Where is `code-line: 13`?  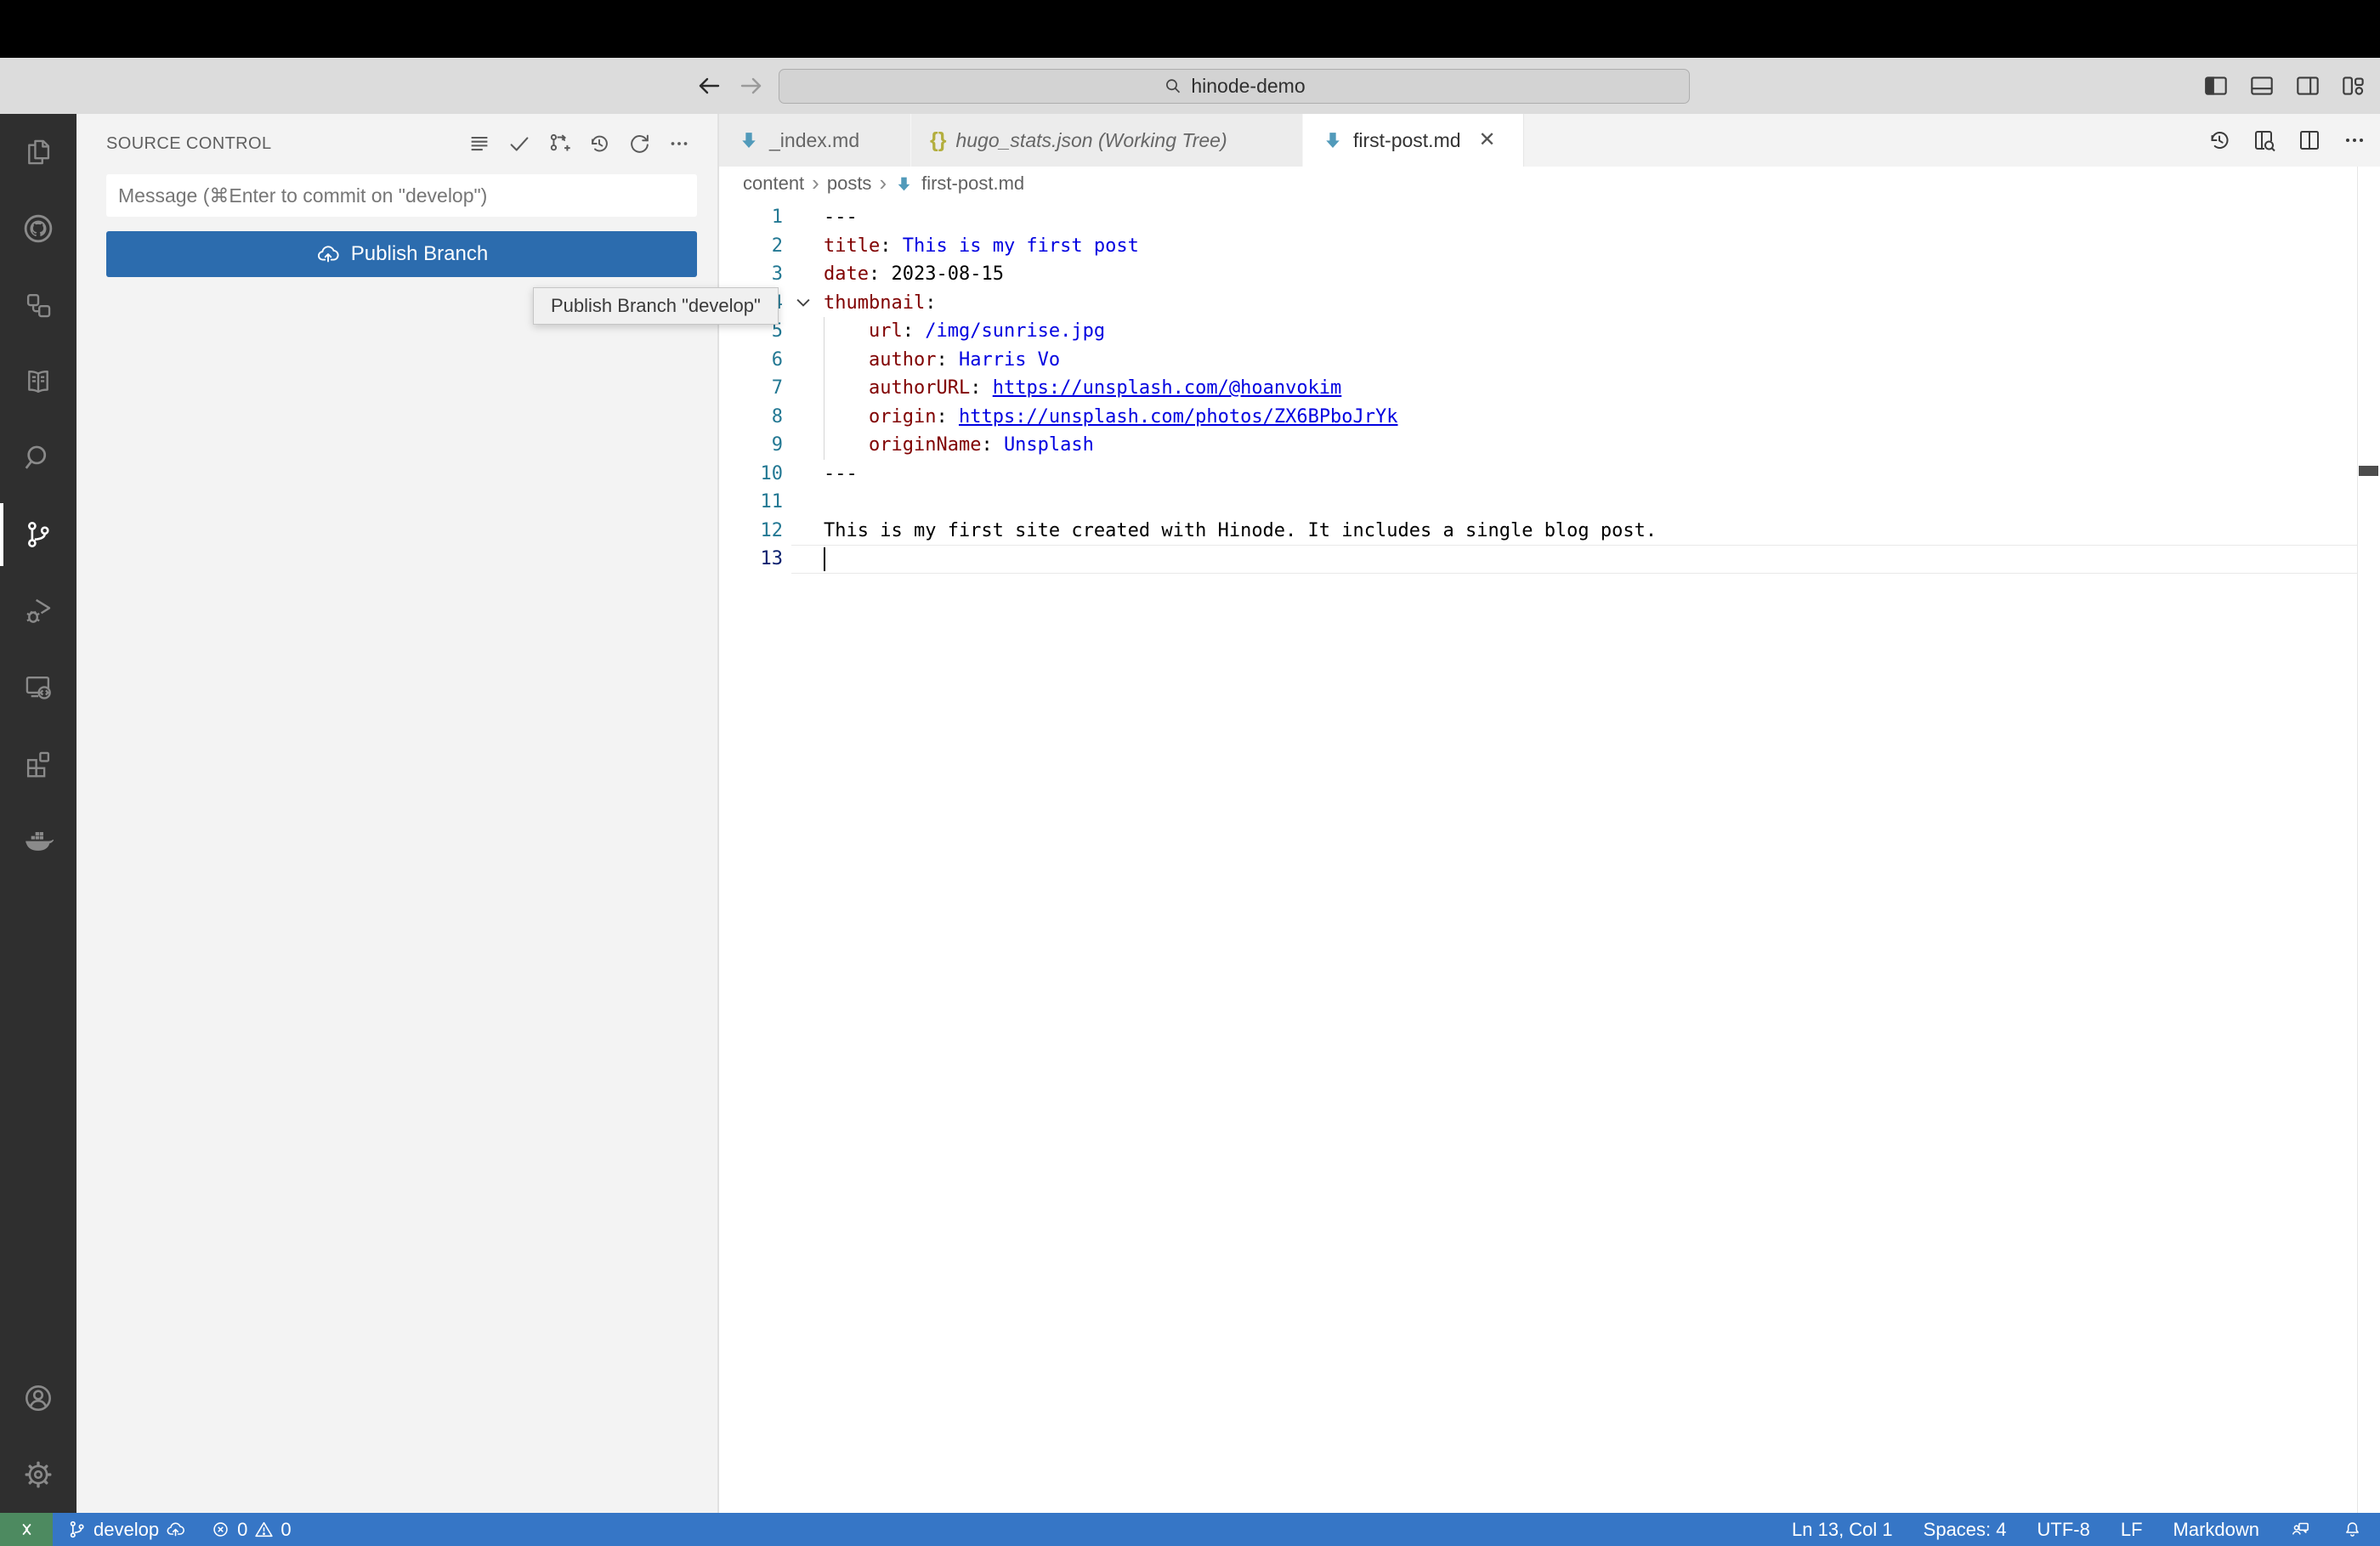
code-line: 13 is located at coordinates (1549, 559).